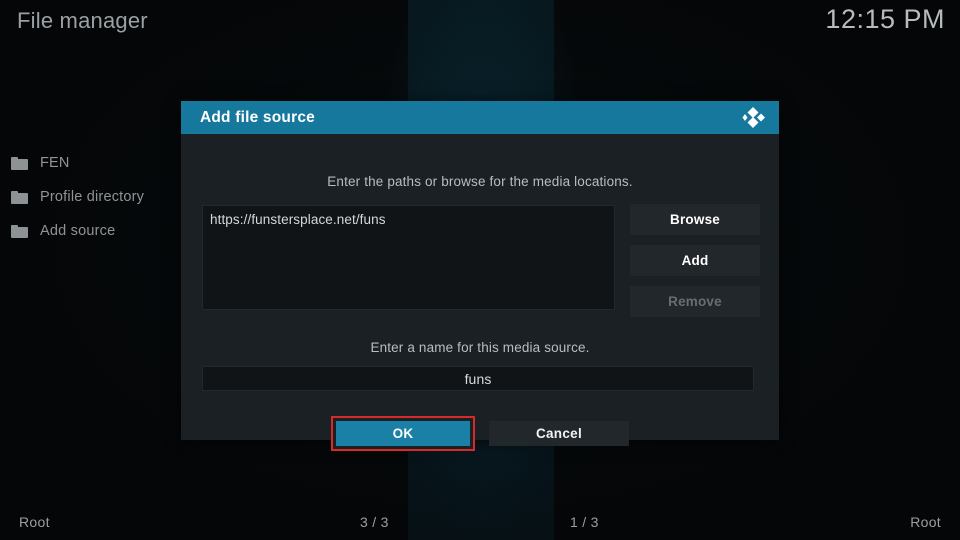 The width and height of the screenshot is (960, 540). What do you see at coordinates (695, 260) in the screenshot?
I see `add-button: Add` at bounding box center [695, 260].